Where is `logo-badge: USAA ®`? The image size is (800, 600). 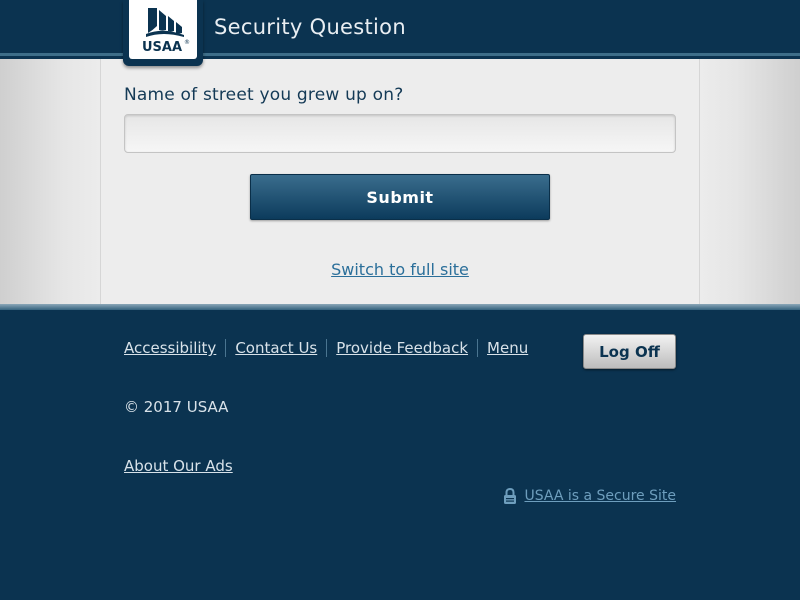
logo-badge: USAA ® is located at coordinates (163, 29).